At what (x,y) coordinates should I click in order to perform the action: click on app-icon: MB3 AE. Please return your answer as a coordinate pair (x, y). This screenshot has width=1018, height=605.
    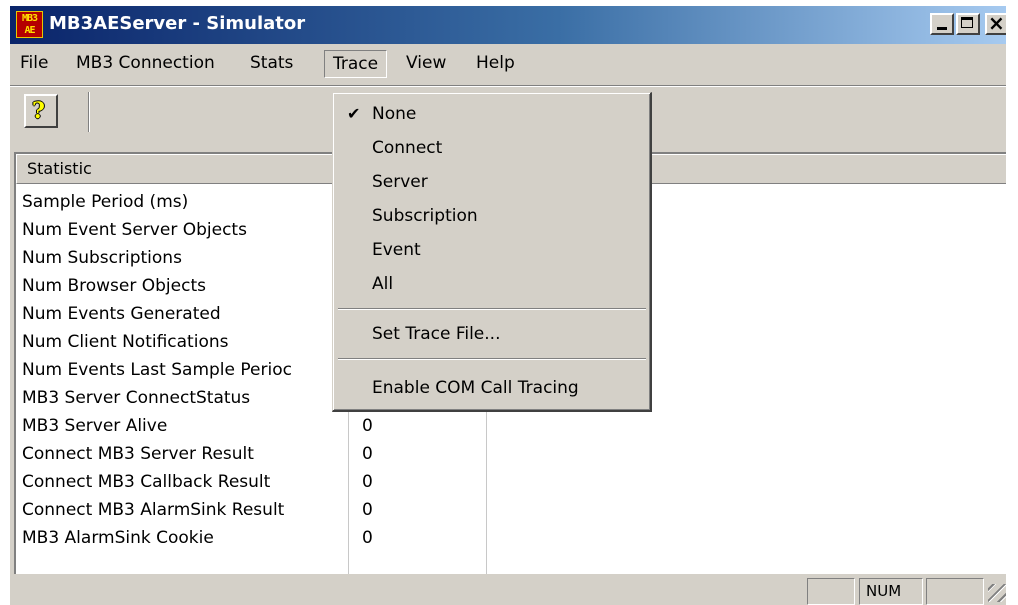
    Looking at the image, I should click on (29, 24).